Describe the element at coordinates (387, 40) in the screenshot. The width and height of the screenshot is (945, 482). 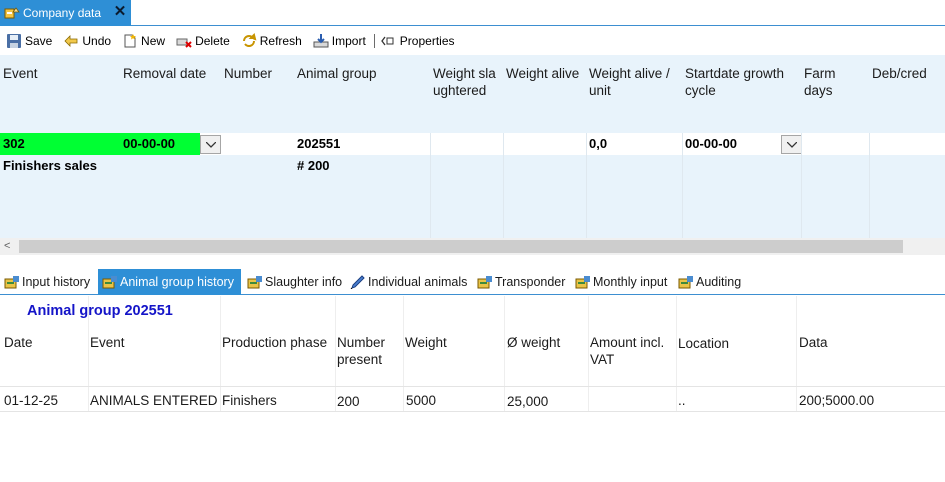
I see `properties-icon` at that location.